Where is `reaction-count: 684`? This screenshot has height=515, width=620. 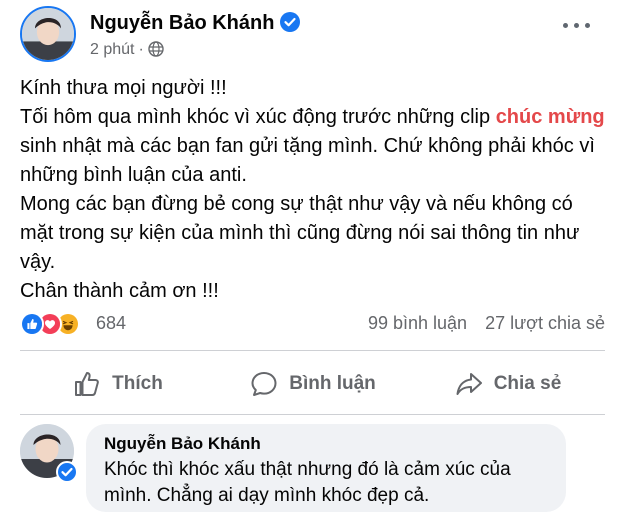
reaction-count: 684 is located at coordinates (111, 323).